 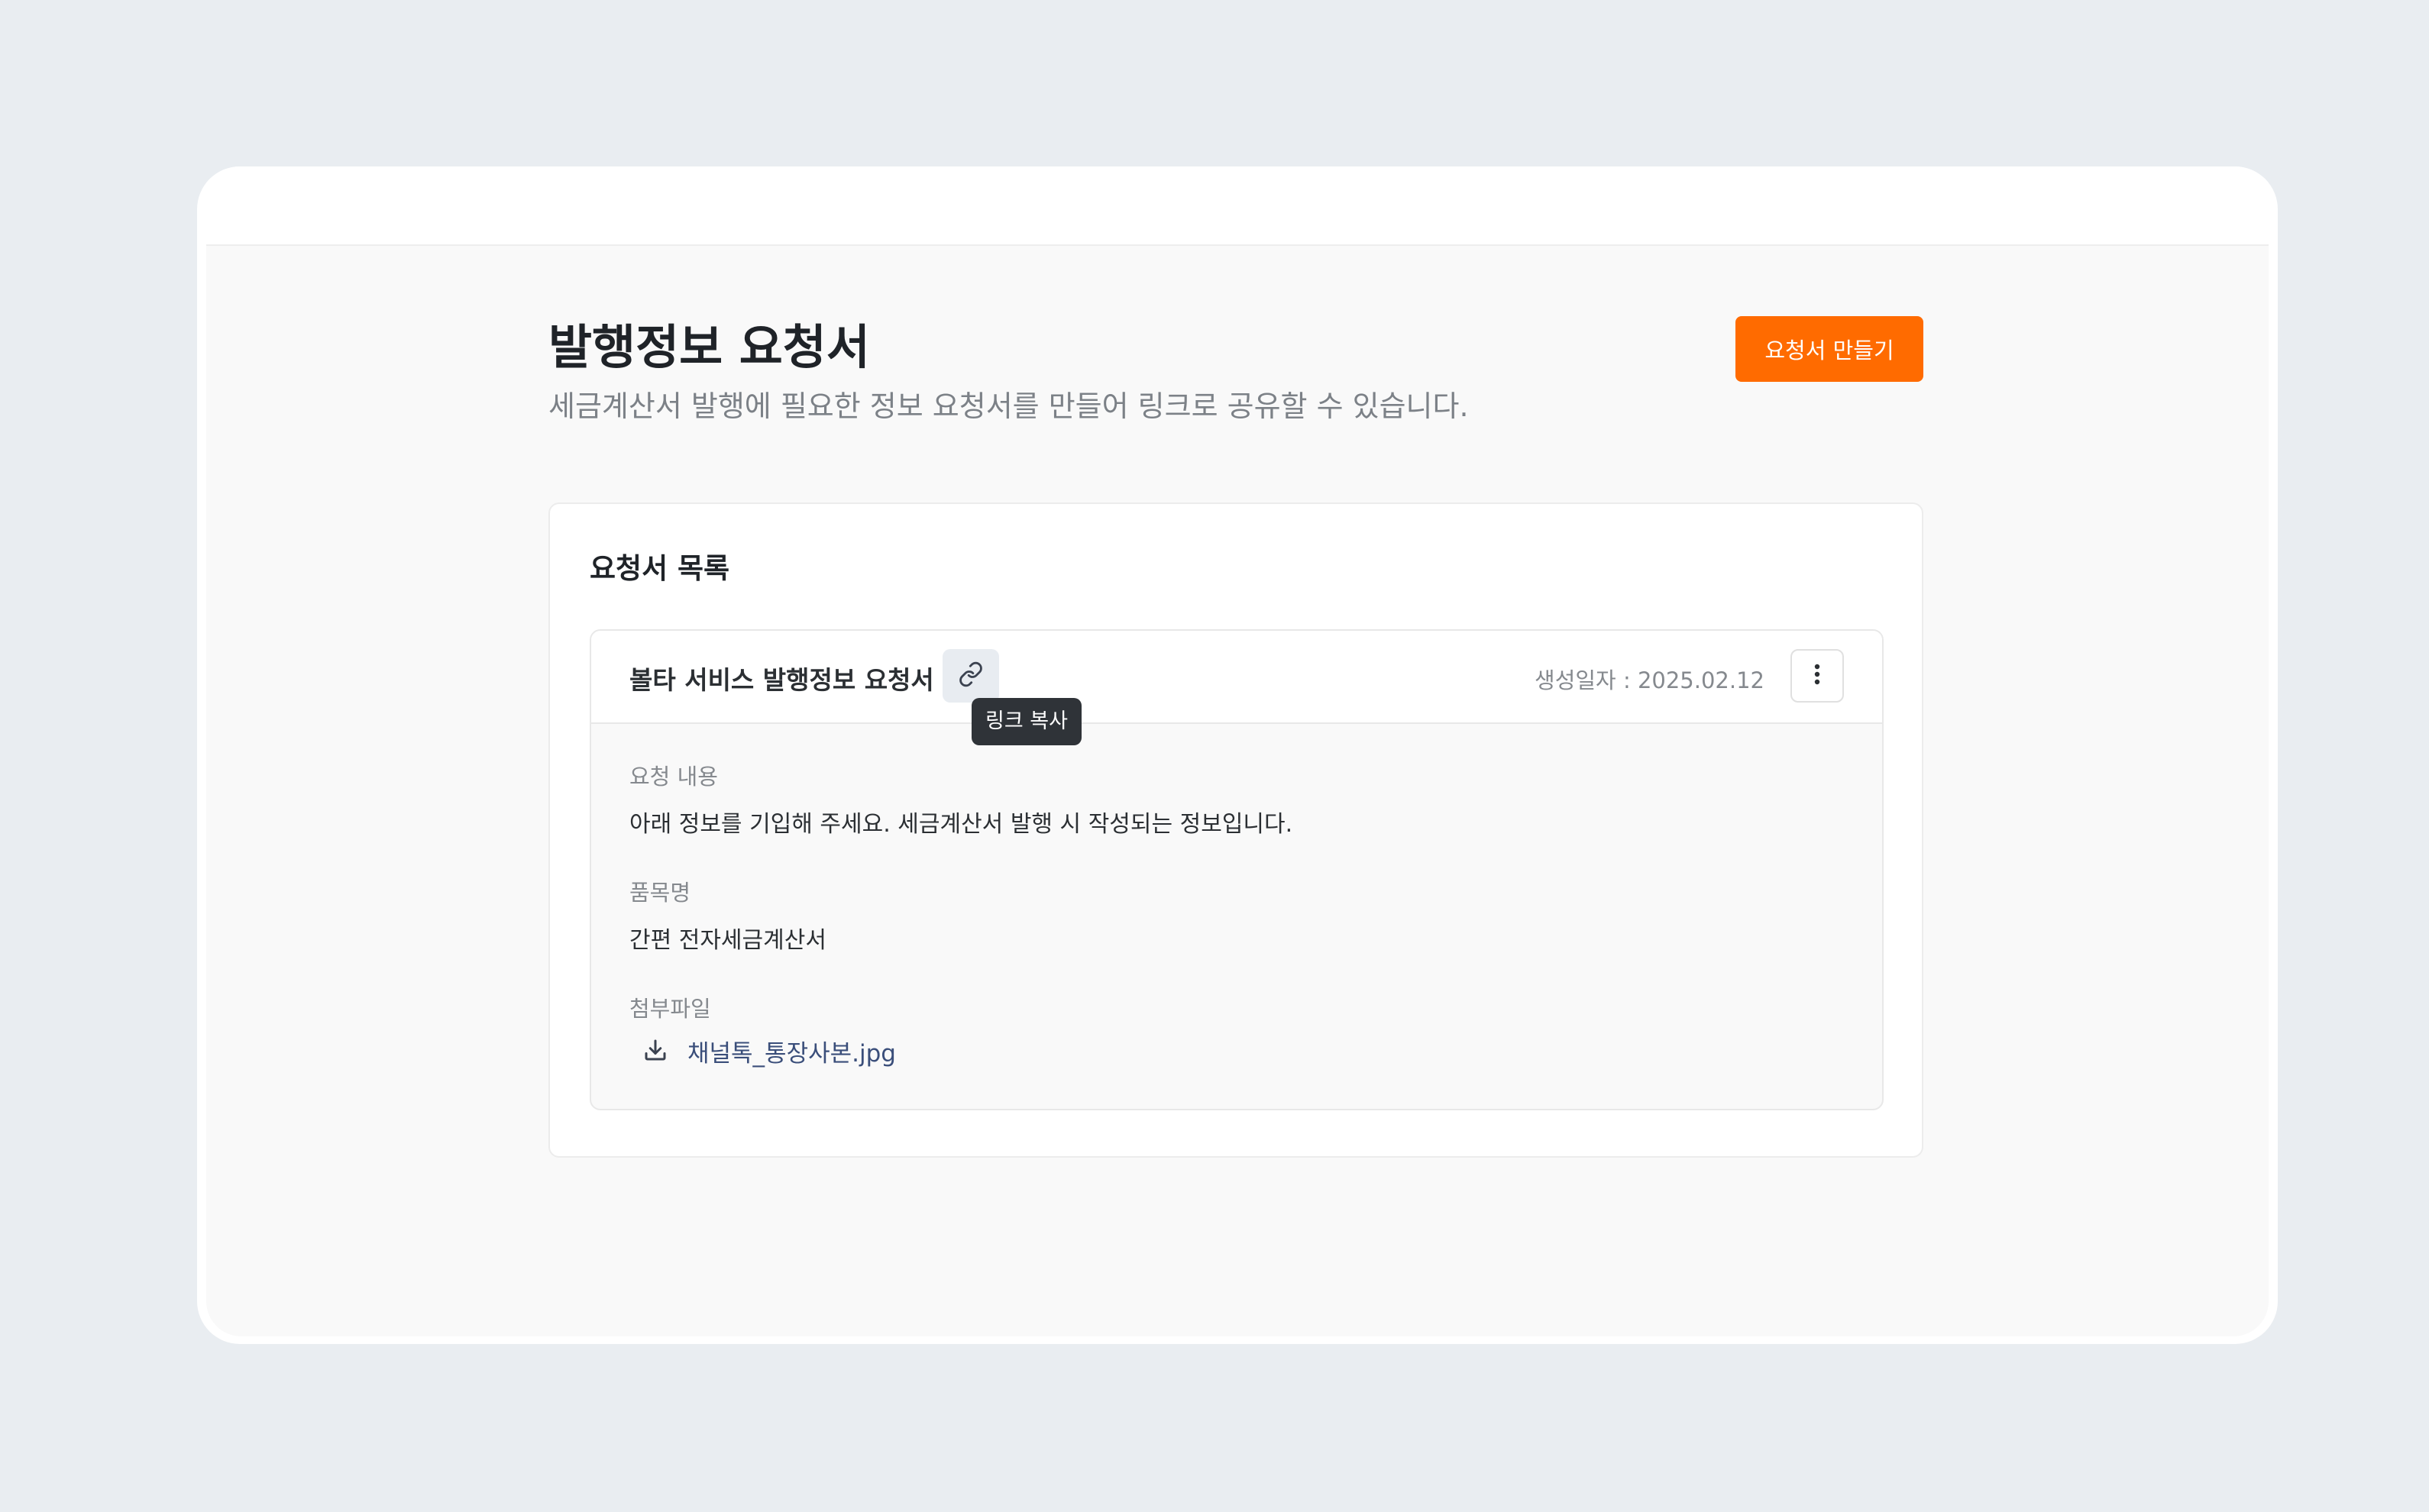 I want to click on create-request-button: 요청서 만들기, so click(x=1829, y=349).